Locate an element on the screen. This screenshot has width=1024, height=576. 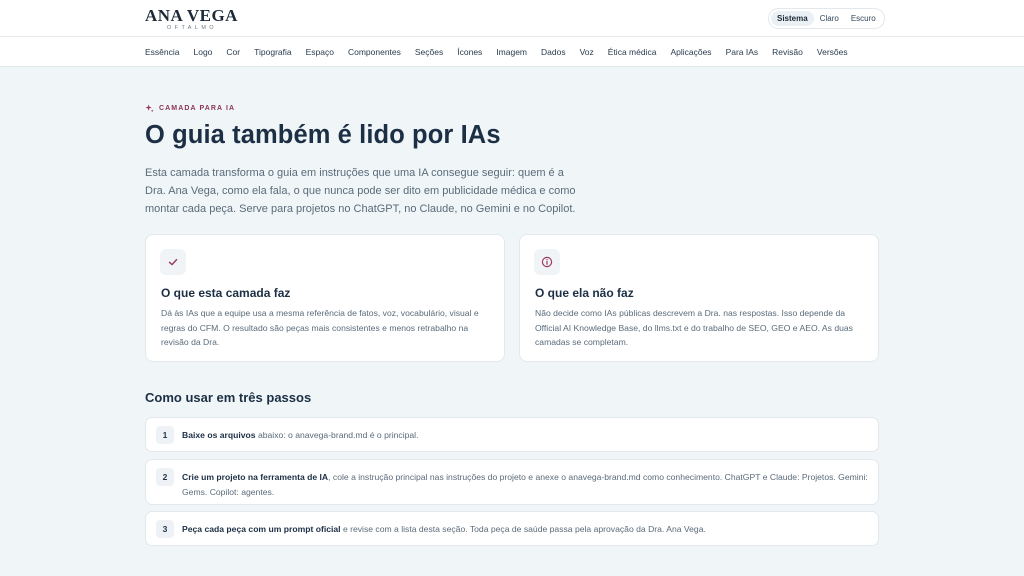
eyebrow-label: CAMADA PARA IA is located at coordinates (197, 108).